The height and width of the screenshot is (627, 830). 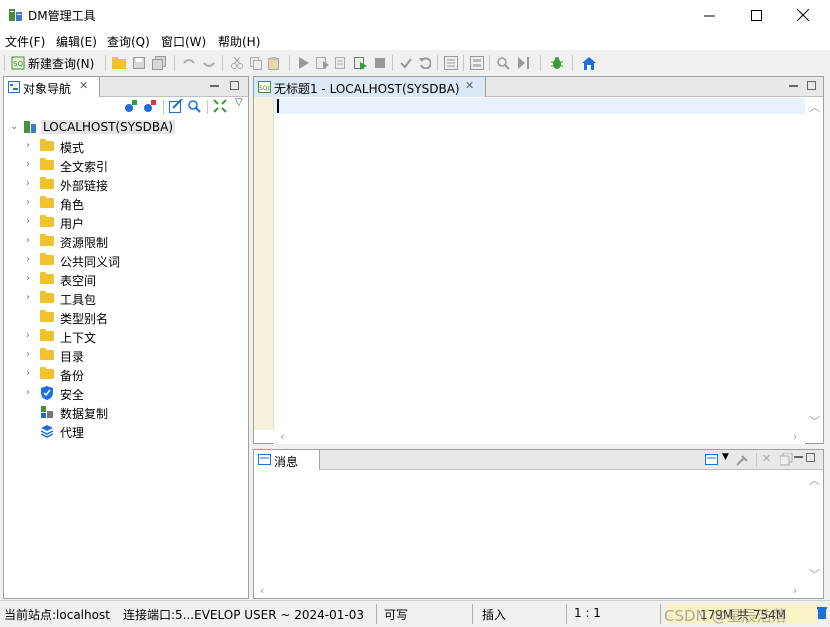 I want to click on redo-button, so click(x=209, y=63).